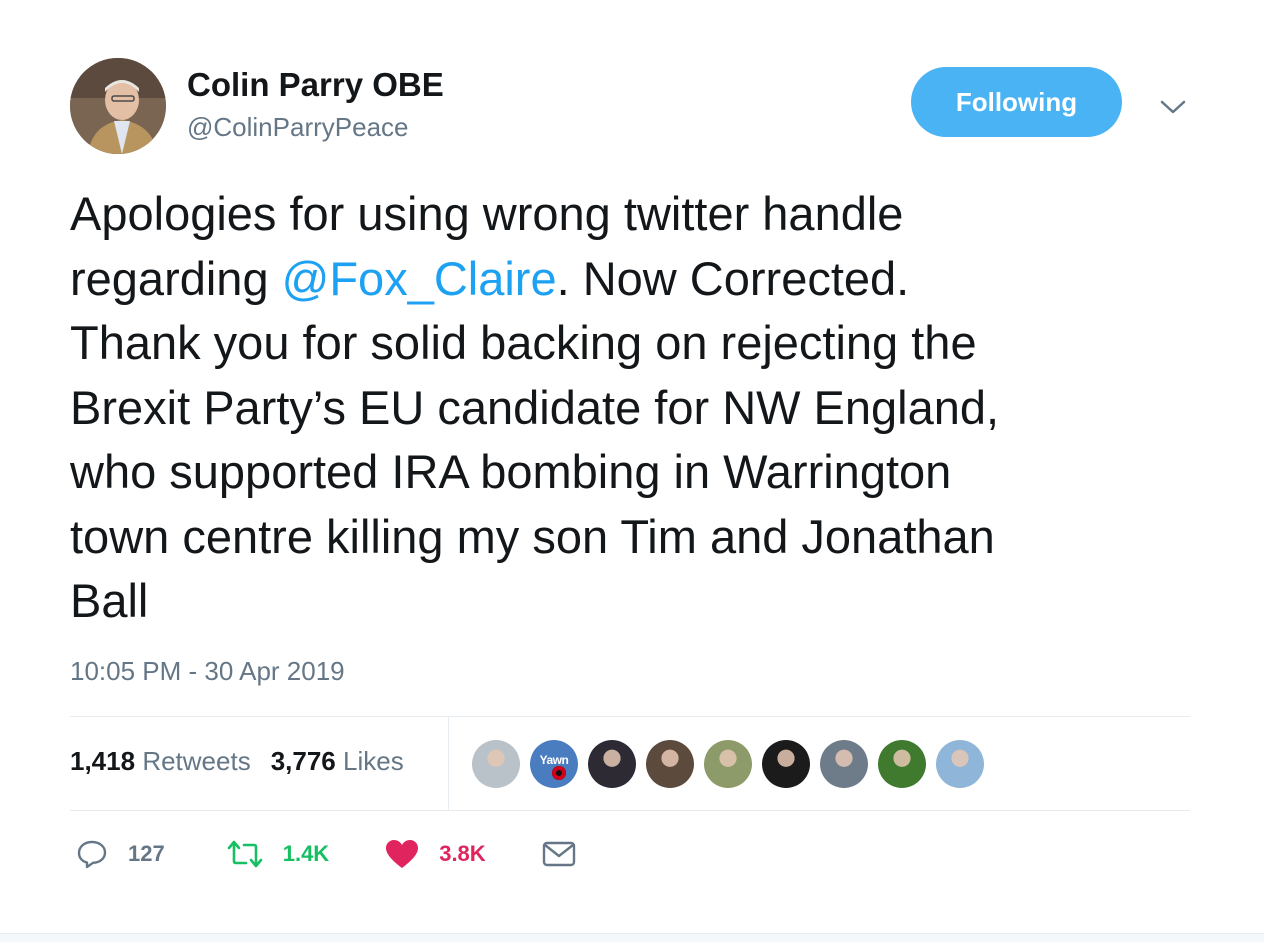 The image size is (1264, 942). I want to click on reply-count: 127, so click(146, 853).